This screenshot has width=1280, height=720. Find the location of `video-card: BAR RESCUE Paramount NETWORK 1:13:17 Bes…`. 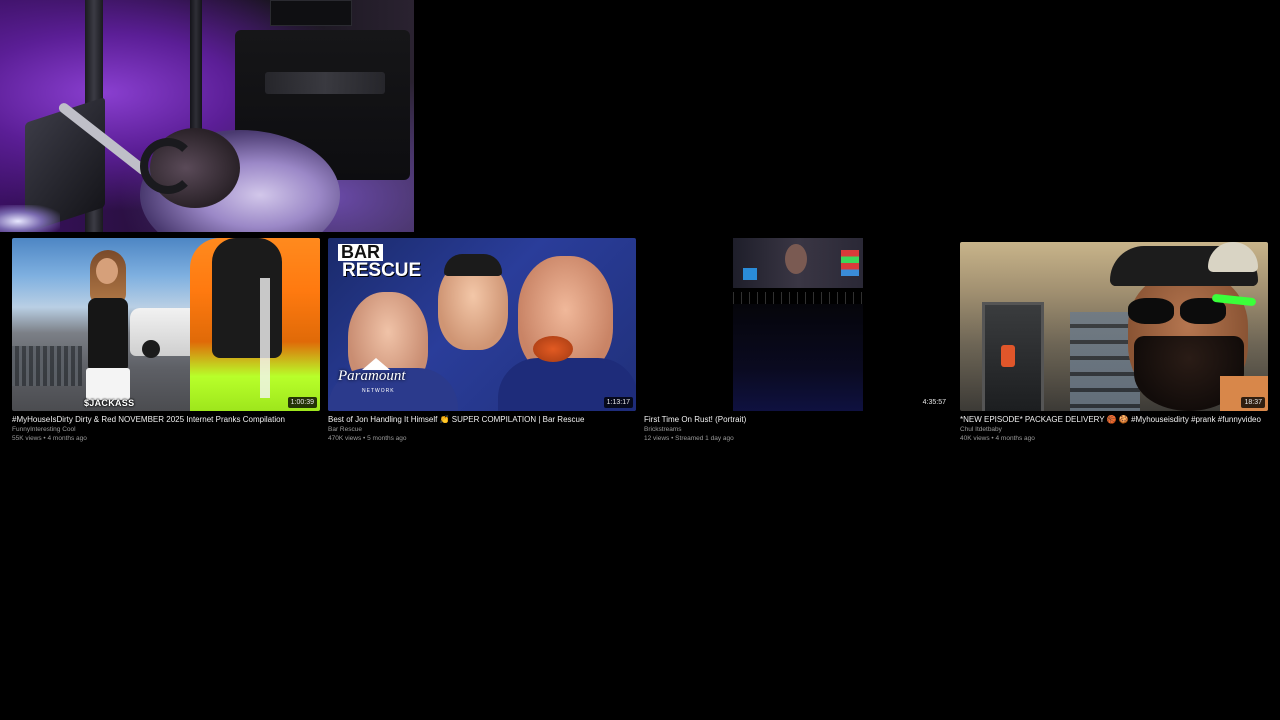

video-card: BAR RESCUE Paramount NETWORK 1:13:17 Bes… is located at coordinates (482, 340).